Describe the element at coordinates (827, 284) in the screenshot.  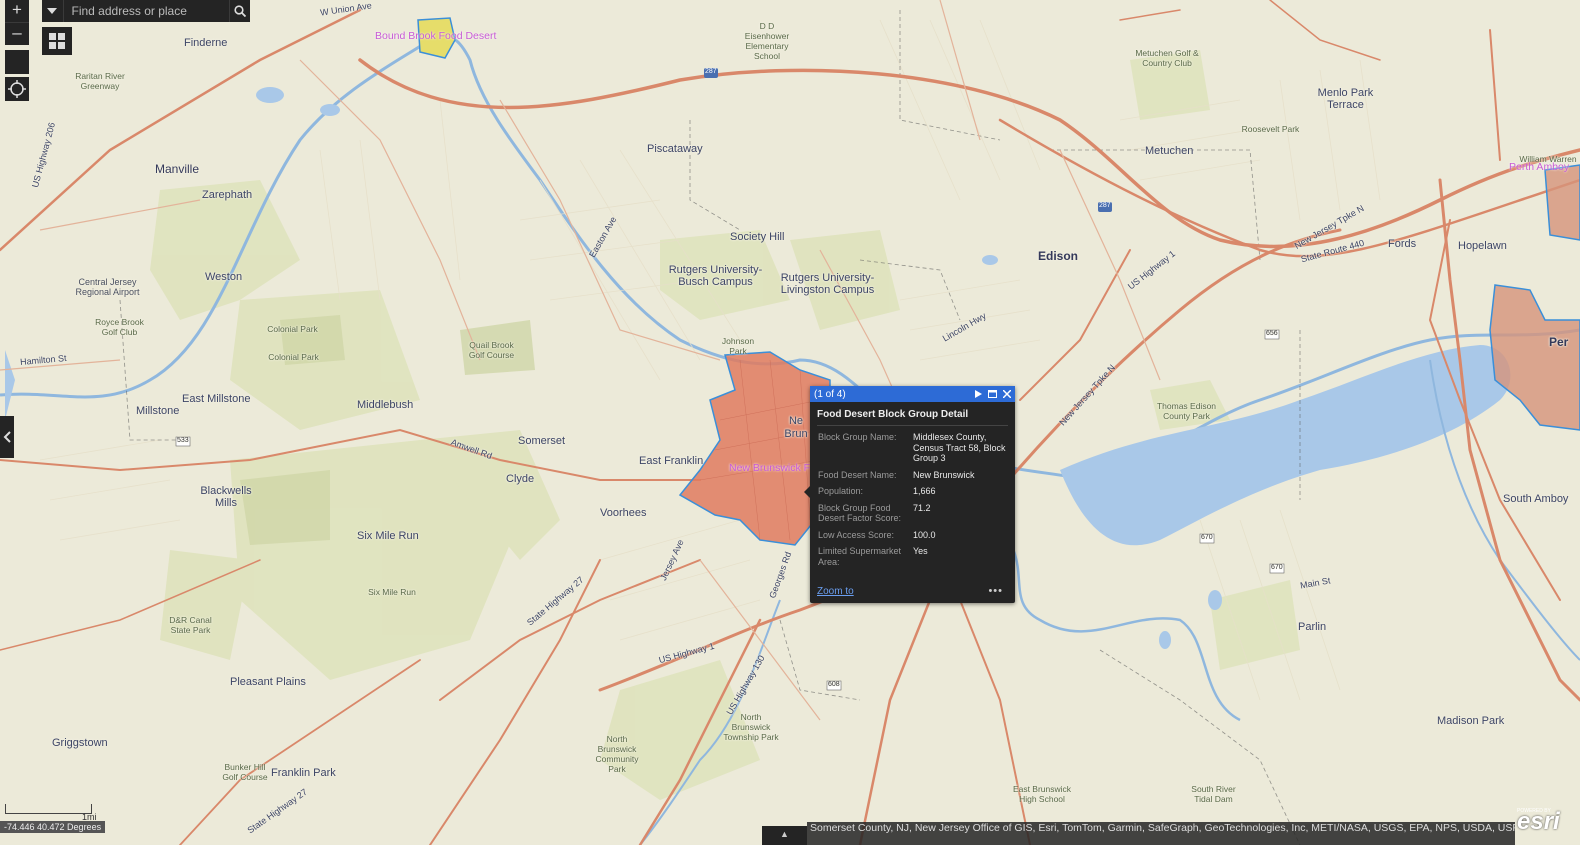
I see `place-rutgers-livingston: Rutgers University-Livingston Campus` at that location.